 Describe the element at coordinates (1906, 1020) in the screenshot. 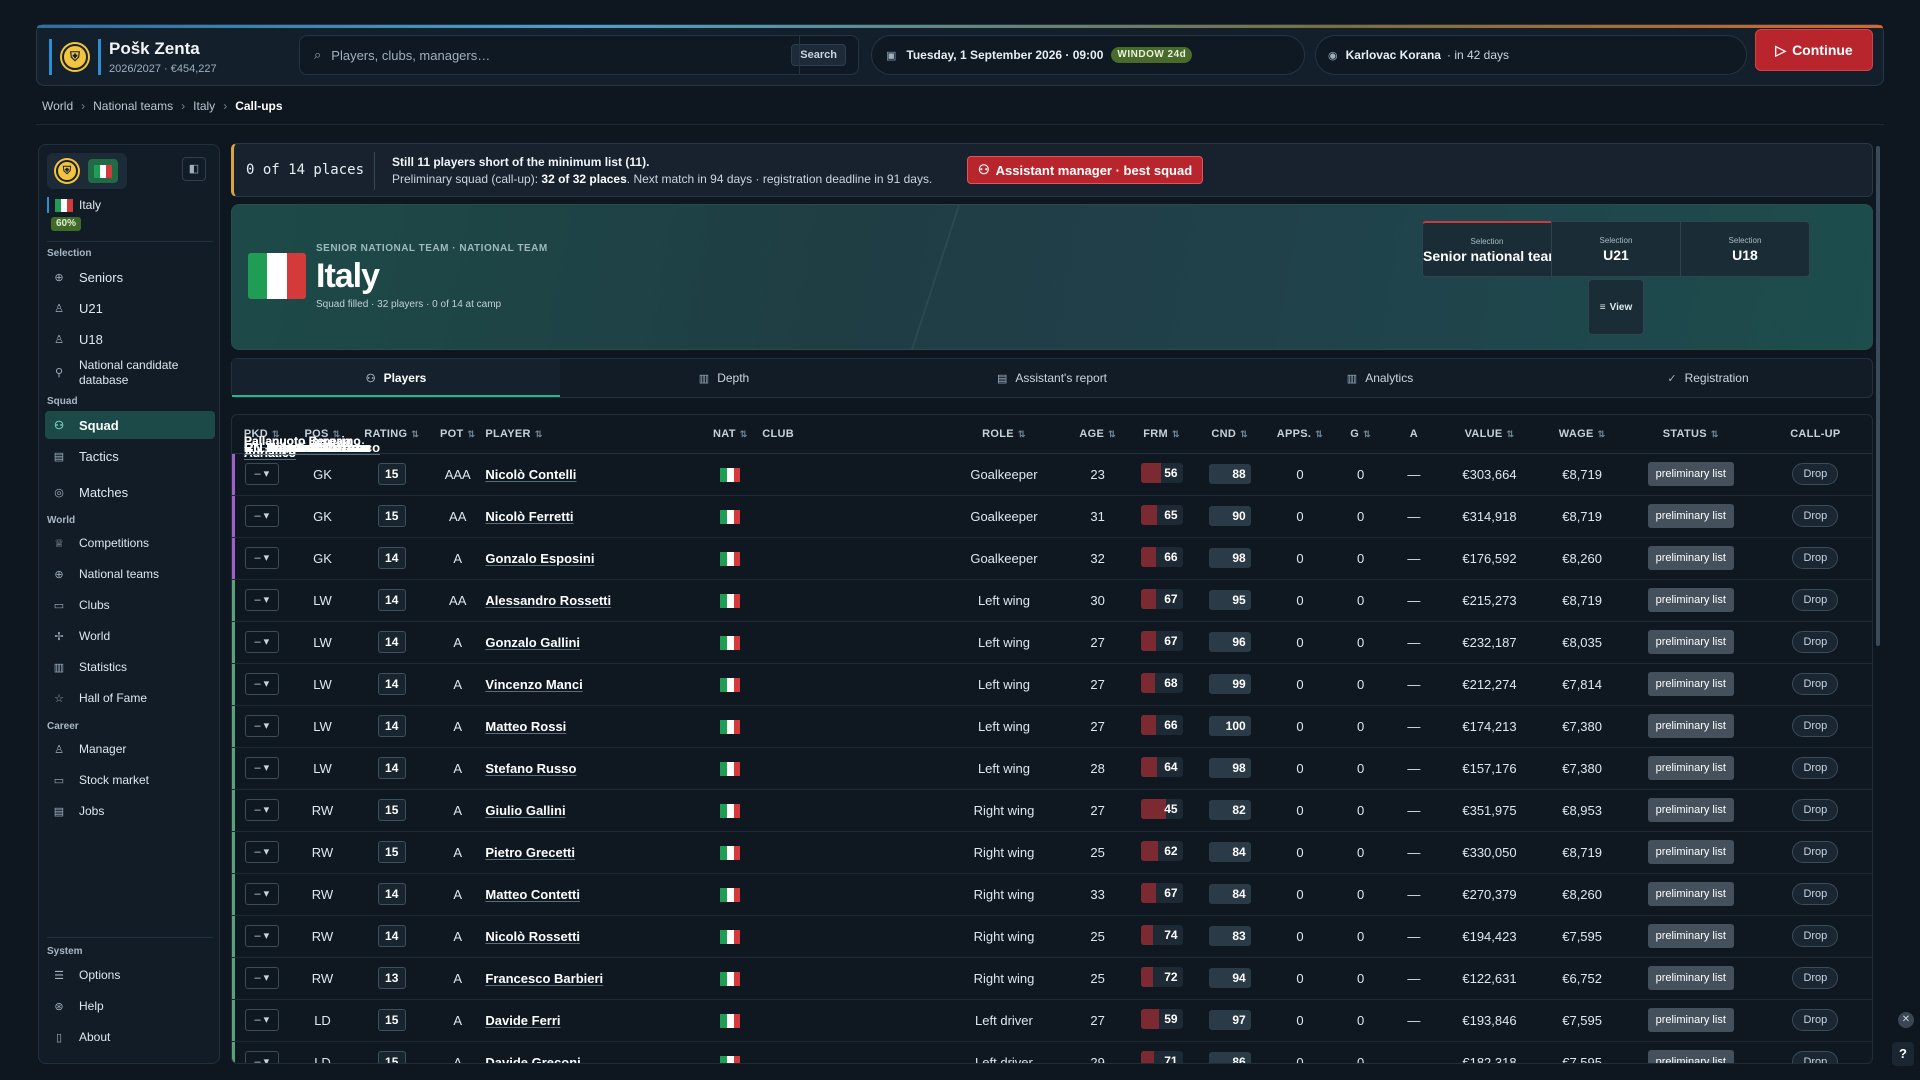

I see `close-icon: ✕` at that location.